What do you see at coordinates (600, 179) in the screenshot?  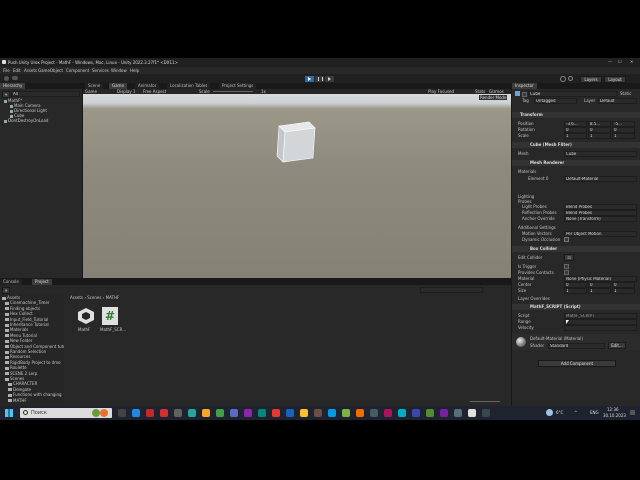 I see `element-0-field: Default-Material` at bounding box center [600, 179].